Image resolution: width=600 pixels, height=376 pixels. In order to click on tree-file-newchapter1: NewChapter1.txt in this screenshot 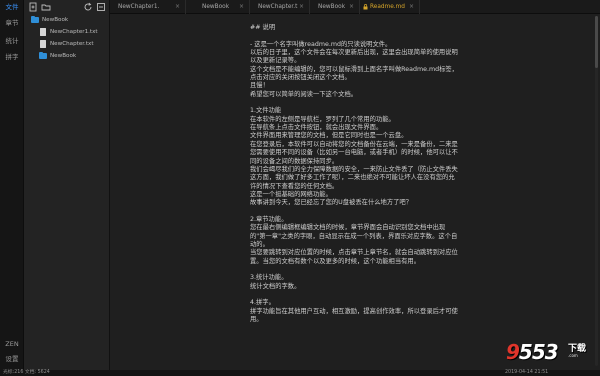, I will do `click(67, 32)`.